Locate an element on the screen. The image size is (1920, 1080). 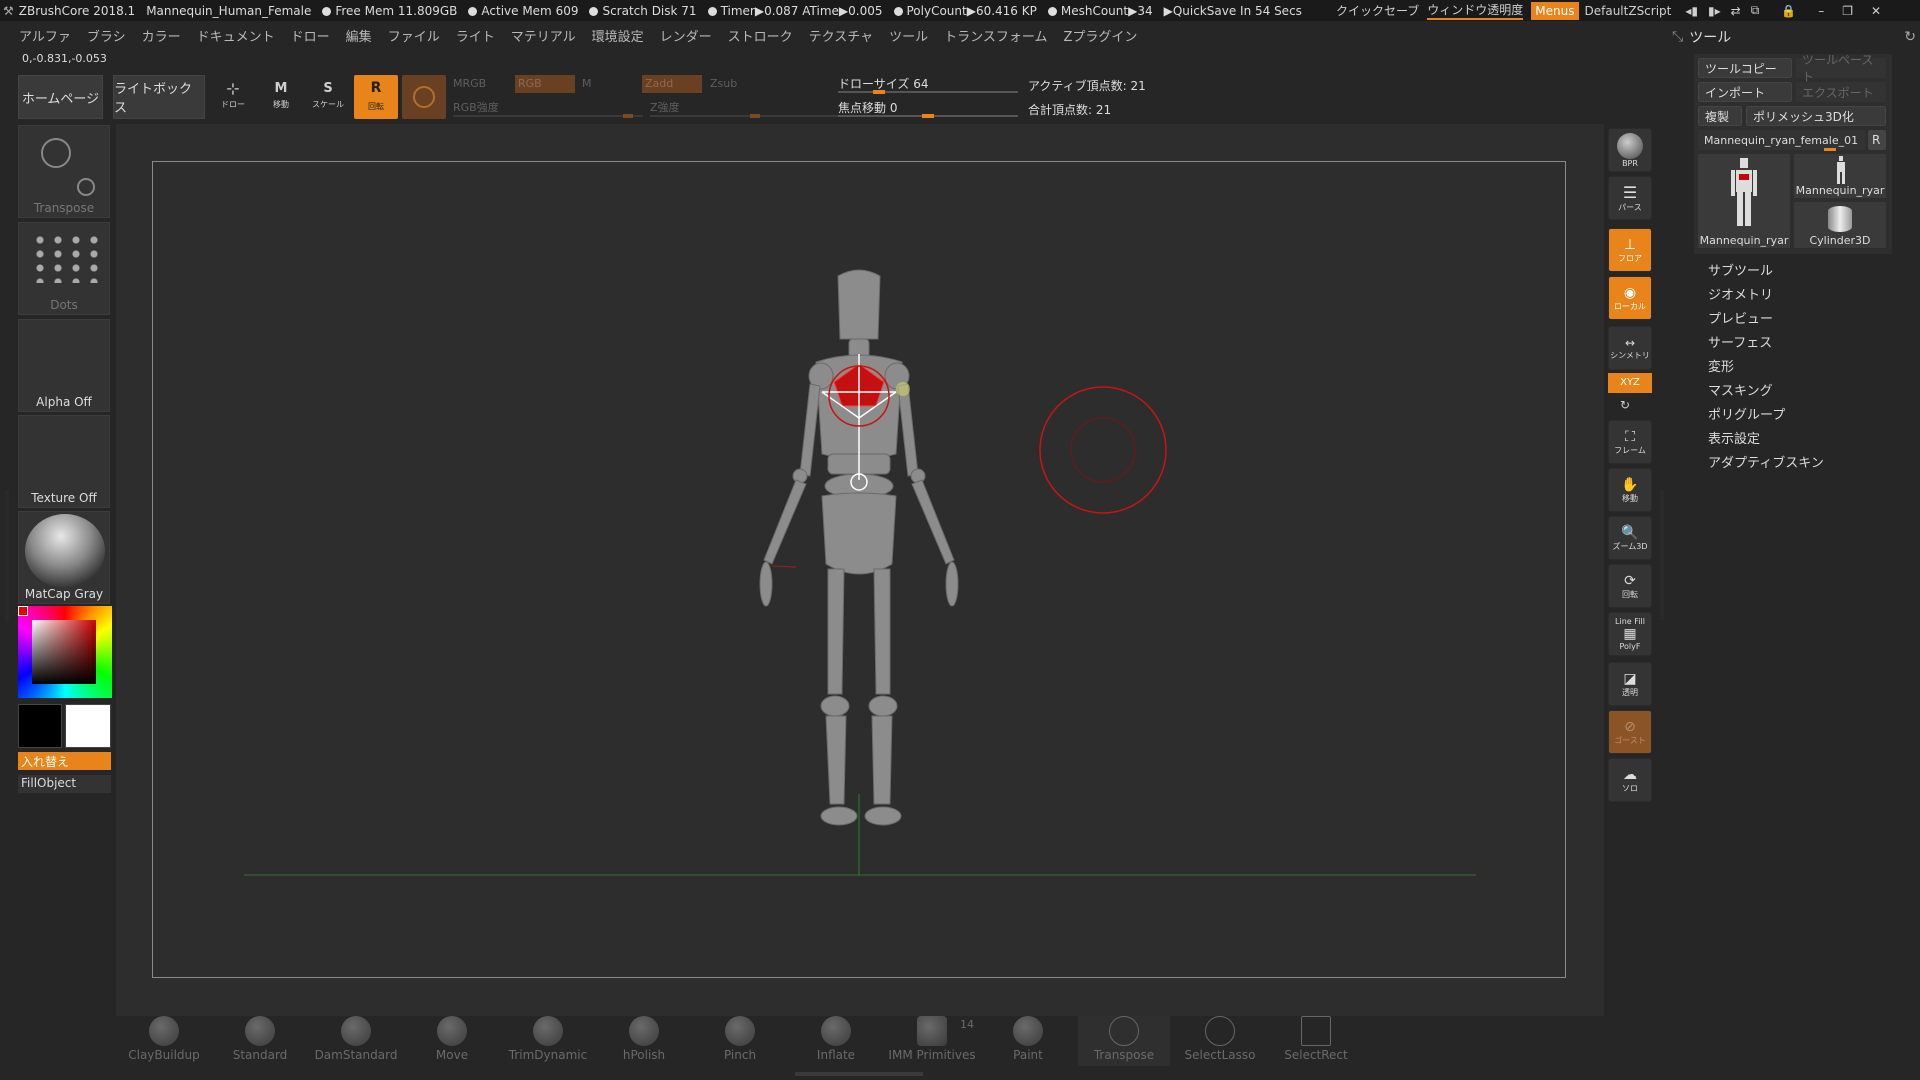
frame-button: ⛶ フレーム is located at coordinates (1630, 442).